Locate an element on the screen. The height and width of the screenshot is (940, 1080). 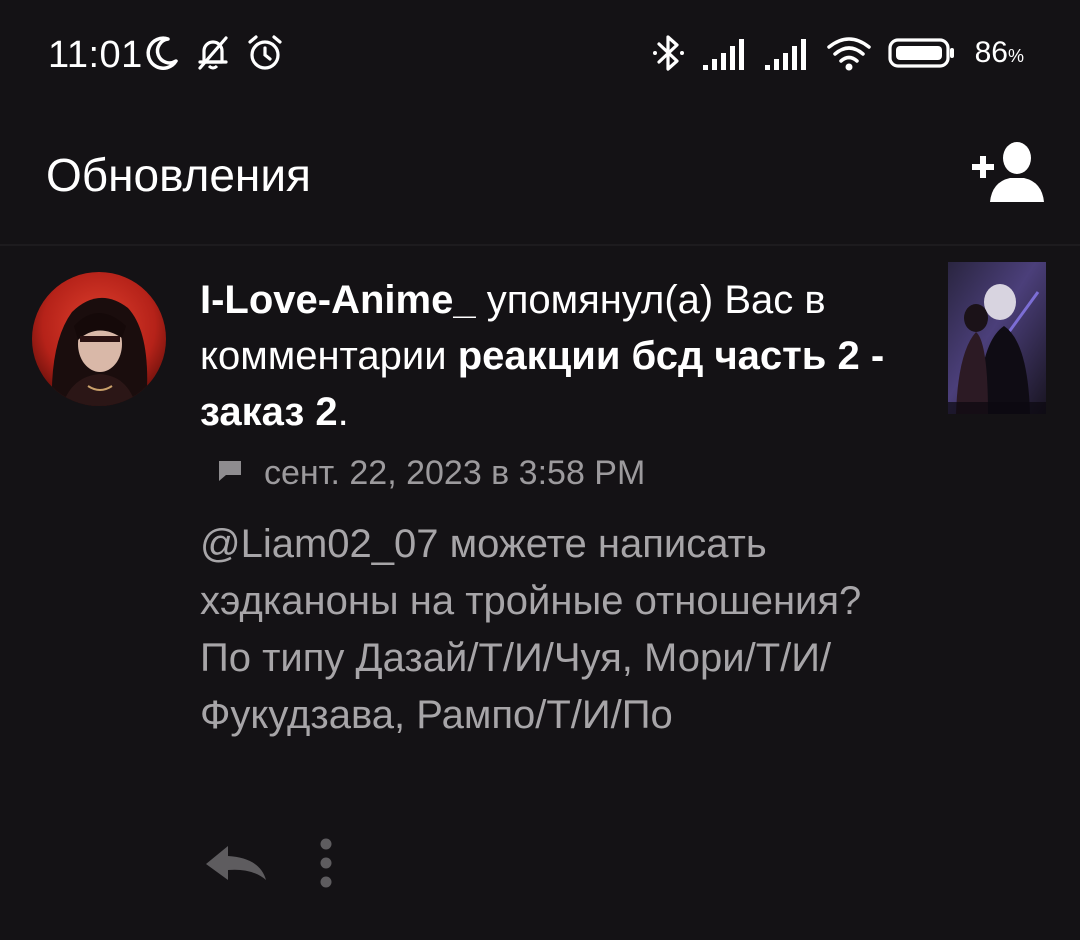
status-time: 11:01 is located at coordinates (95, 55).